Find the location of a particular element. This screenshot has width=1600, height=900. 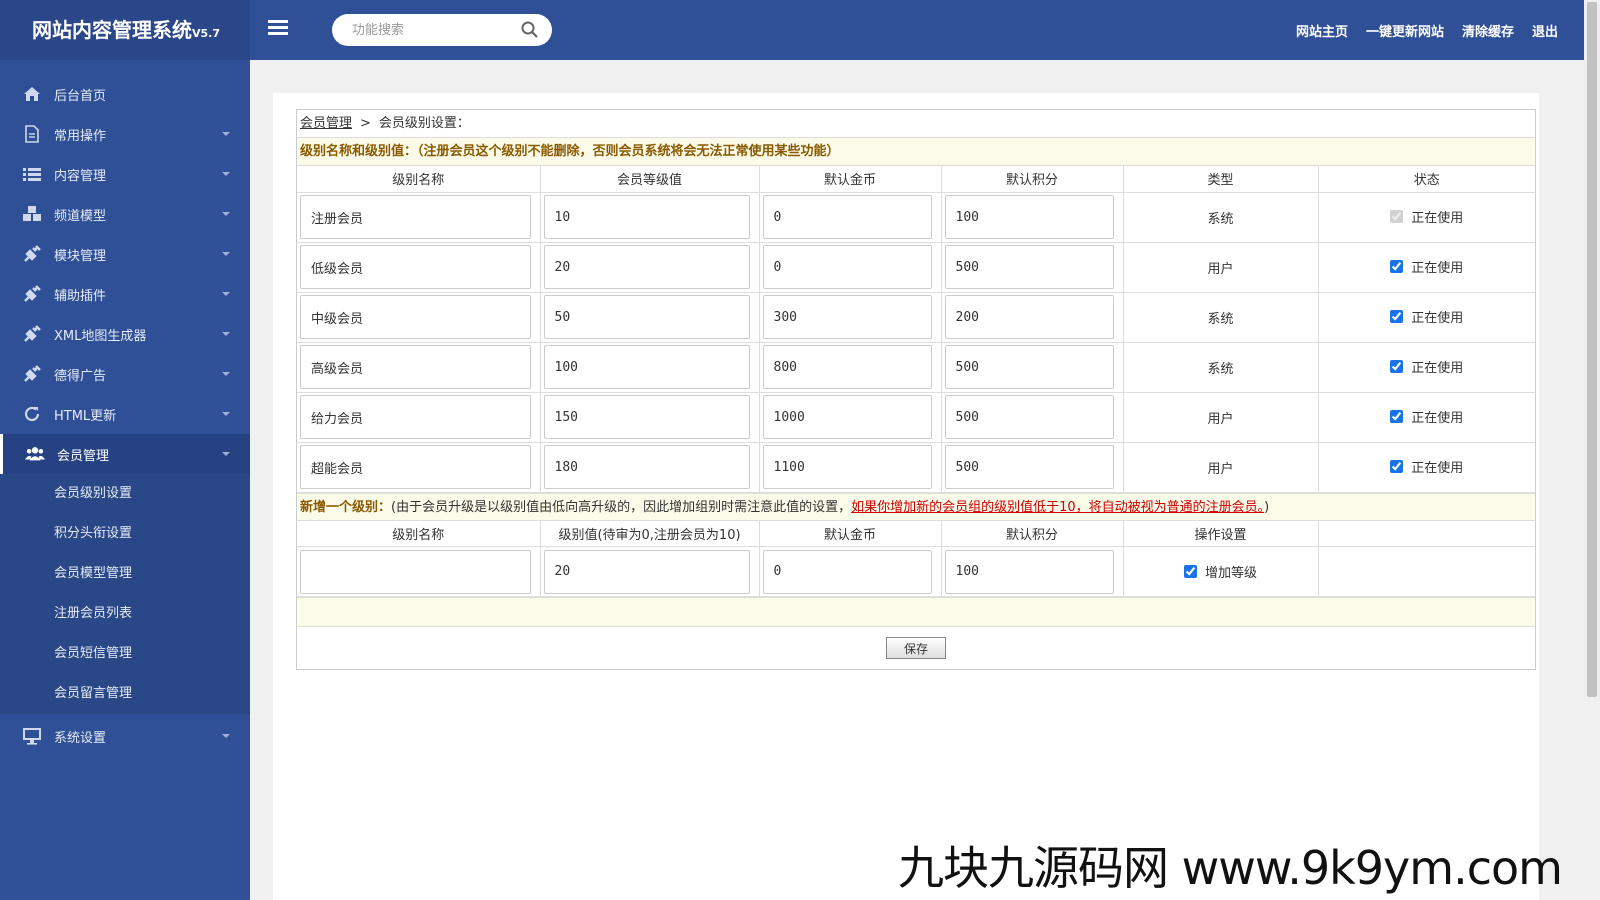

form-spacer-bar is located at coordinates (916, 612).